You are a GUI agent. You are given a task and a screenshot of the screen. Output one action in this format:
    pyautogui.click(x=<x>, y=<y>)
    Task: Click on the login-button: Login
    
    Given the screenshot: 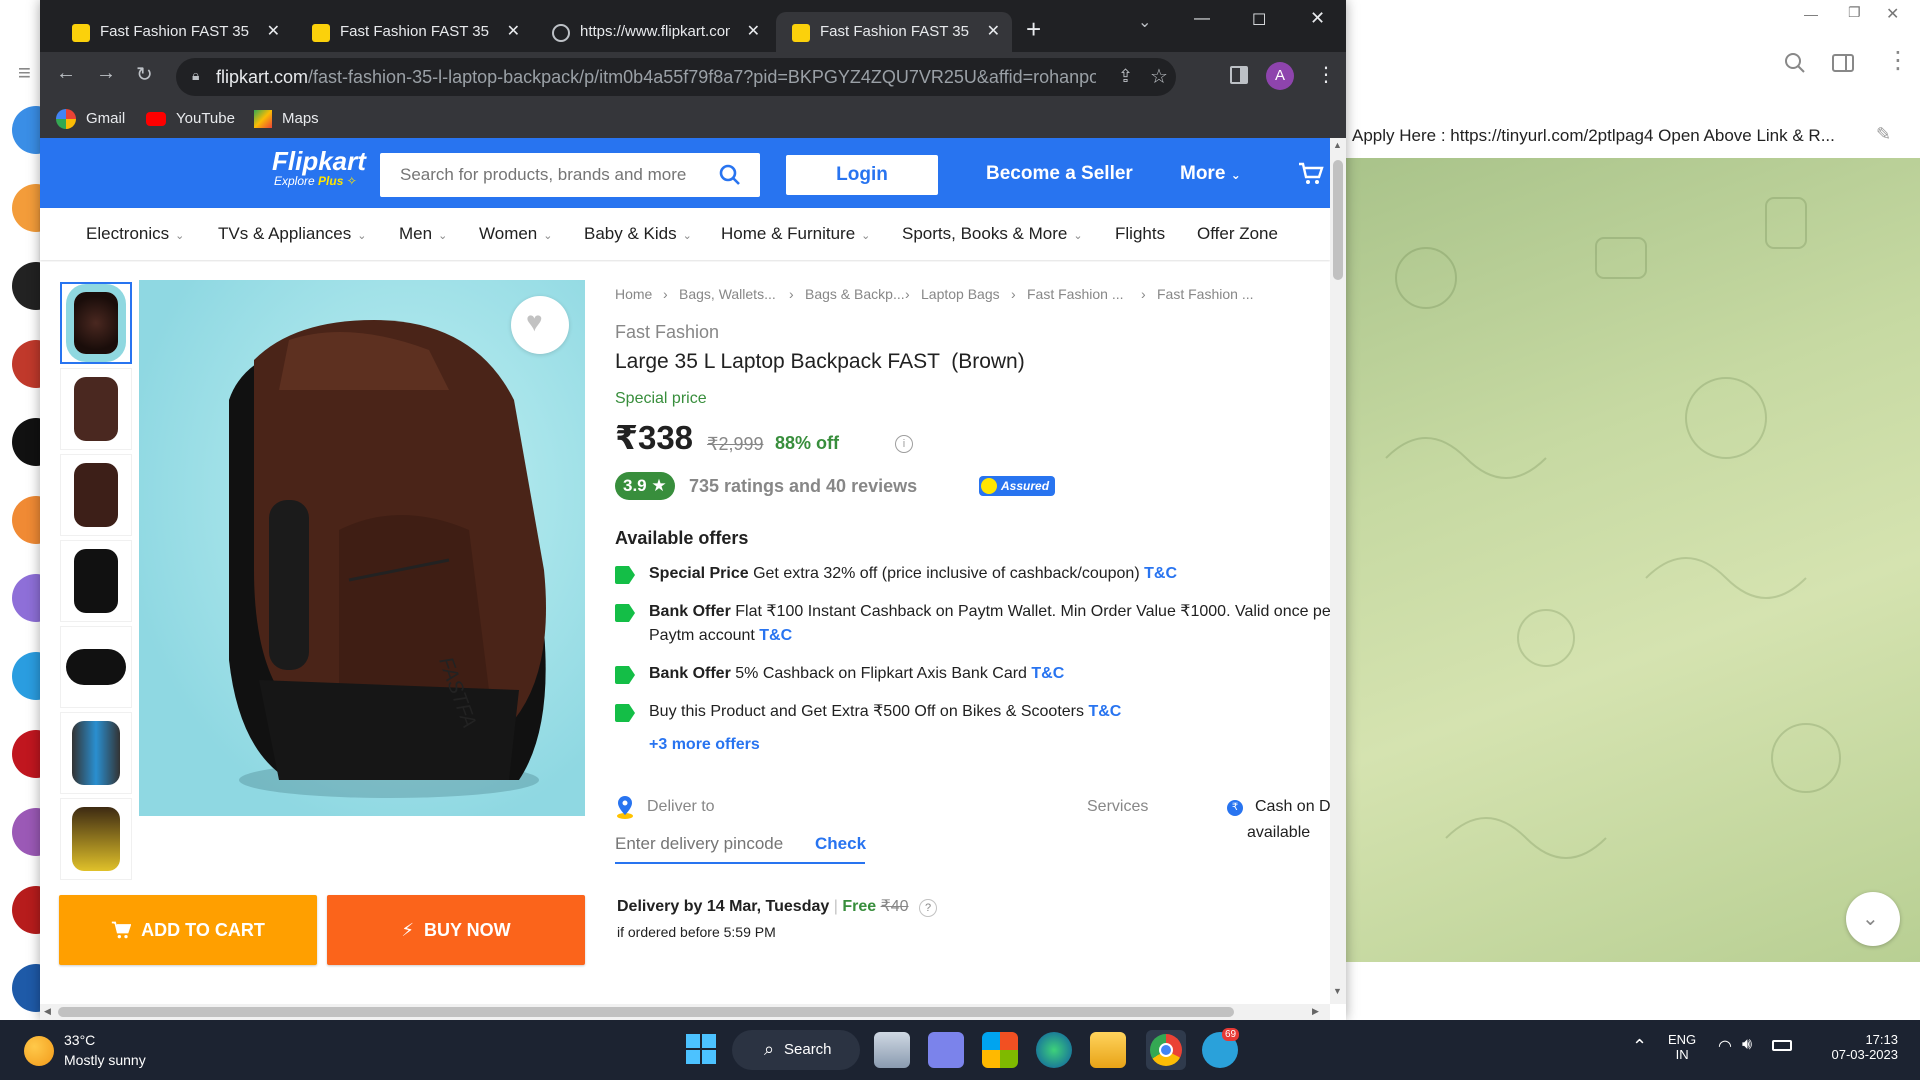 What is the action you would take?
    pyautogui.click(x=862, y=175)
    